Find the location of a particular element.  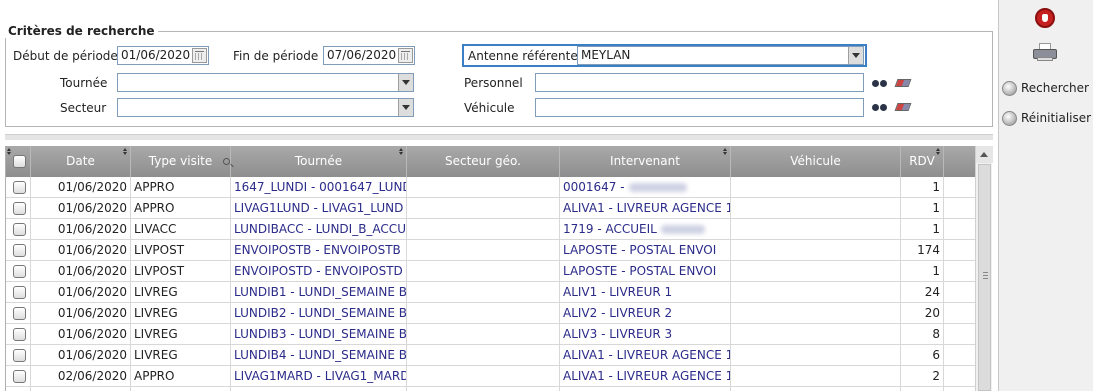

vehicule-input is located at coordinates (699, 107).